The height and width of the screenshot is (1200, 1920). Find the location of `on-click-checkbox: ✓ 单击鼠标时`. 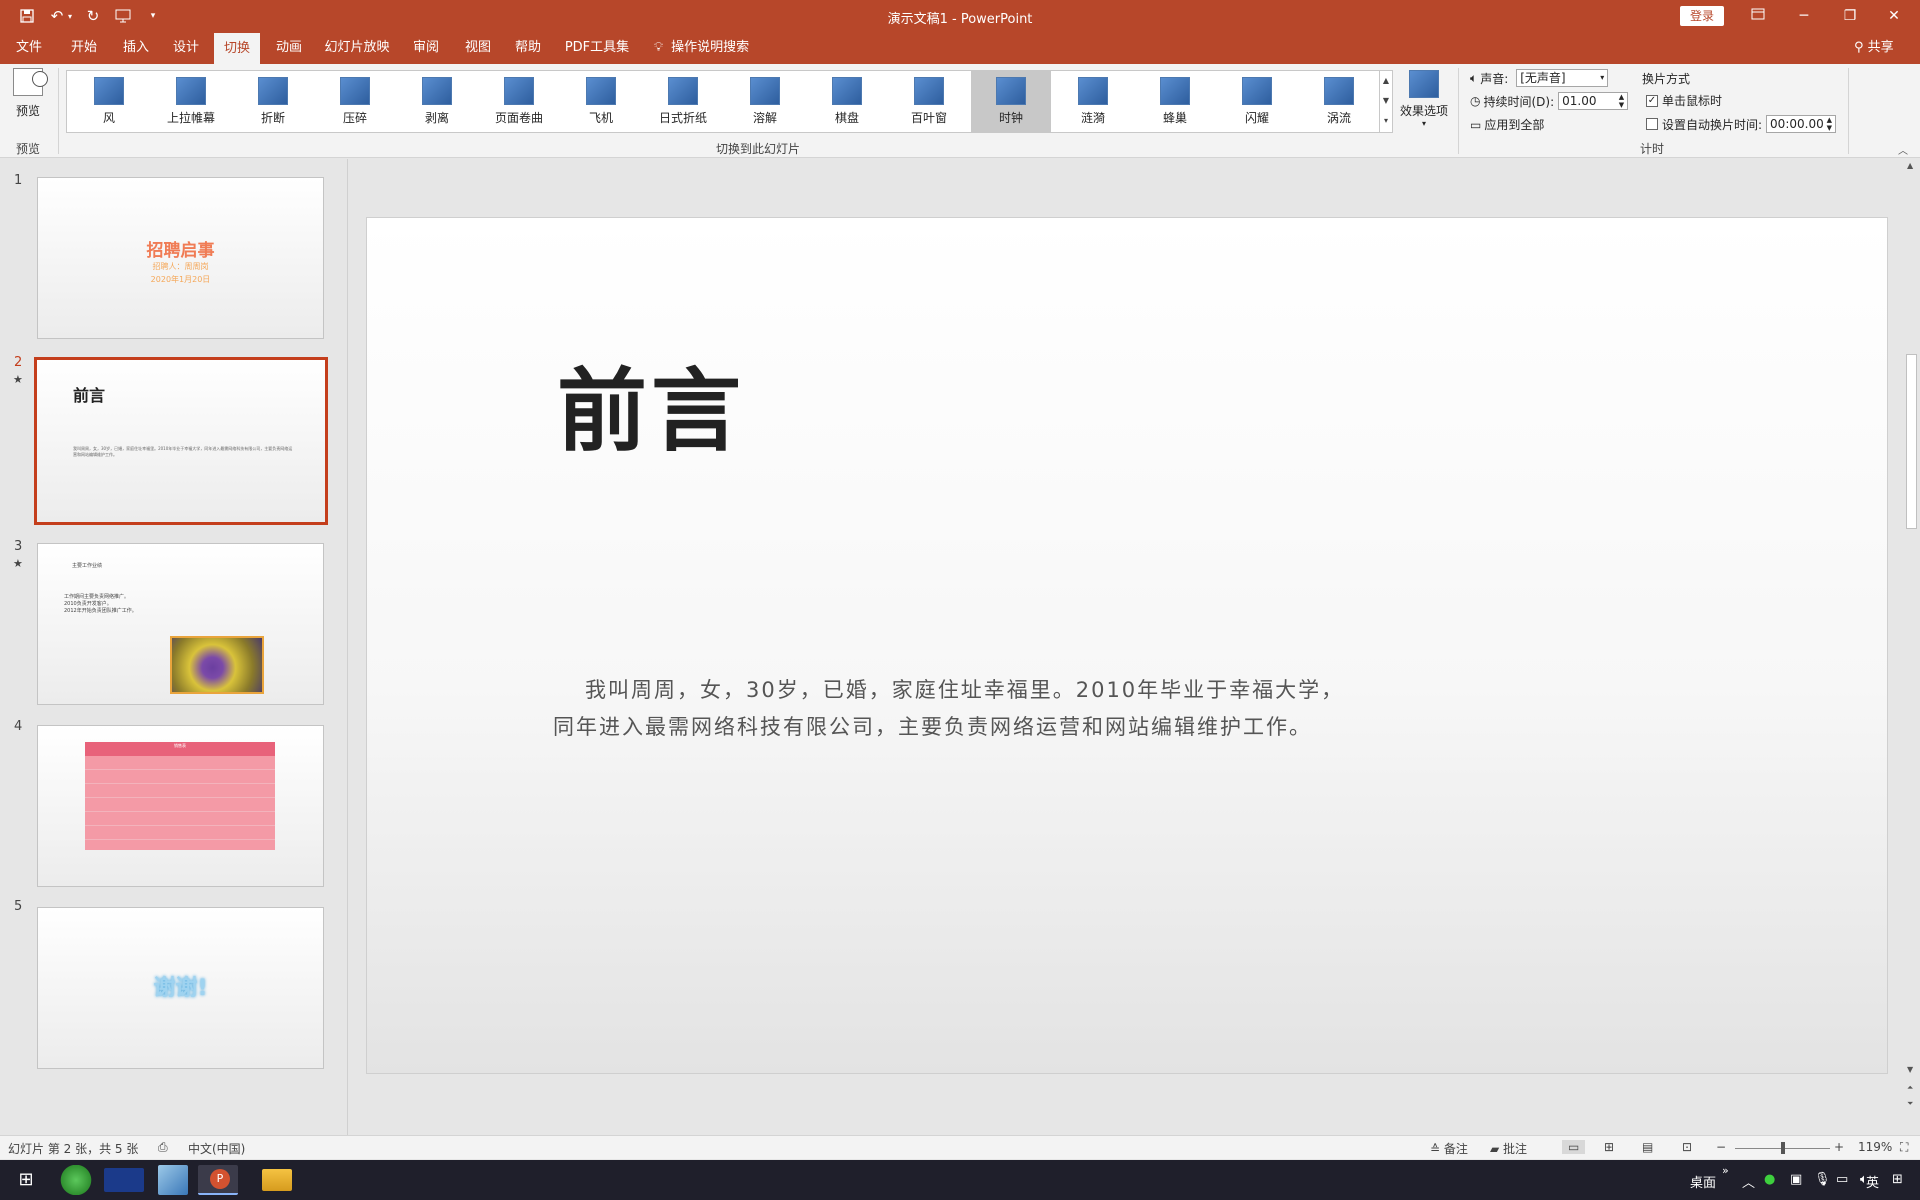

on-click-checkbox: ✓ 单击鼠标时 is located at coordinates (1684, 100).